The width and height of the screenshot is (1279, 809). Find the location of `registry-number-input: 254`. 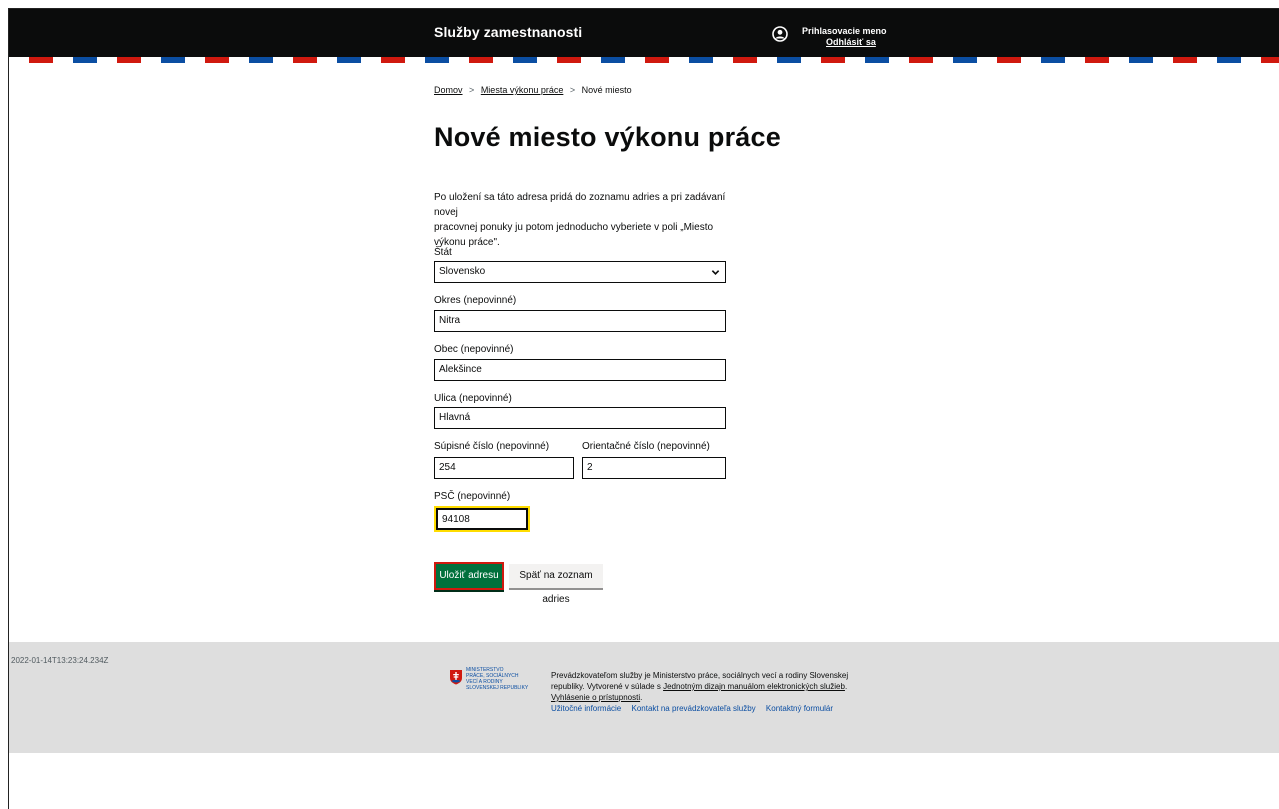

registry-number-input: 254 is located at coordinates (504, 468).